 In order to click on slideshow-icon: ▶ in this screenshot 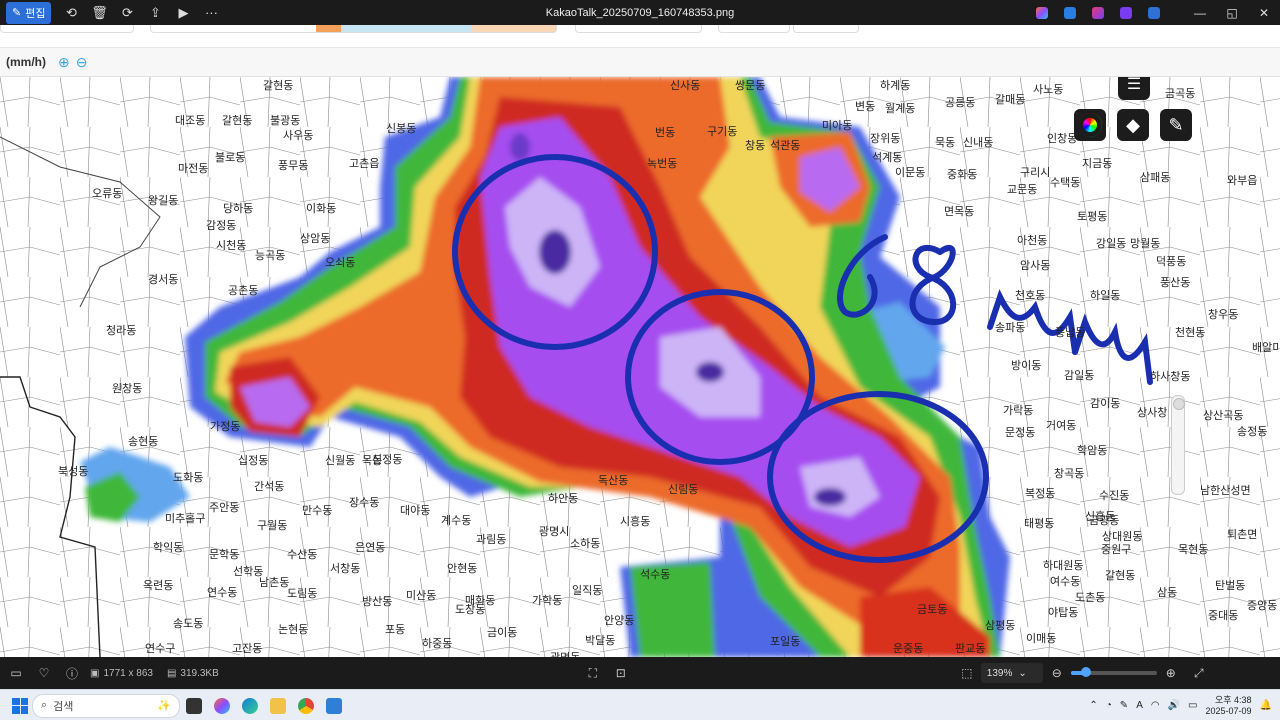, I will do `click(183, 12)`.